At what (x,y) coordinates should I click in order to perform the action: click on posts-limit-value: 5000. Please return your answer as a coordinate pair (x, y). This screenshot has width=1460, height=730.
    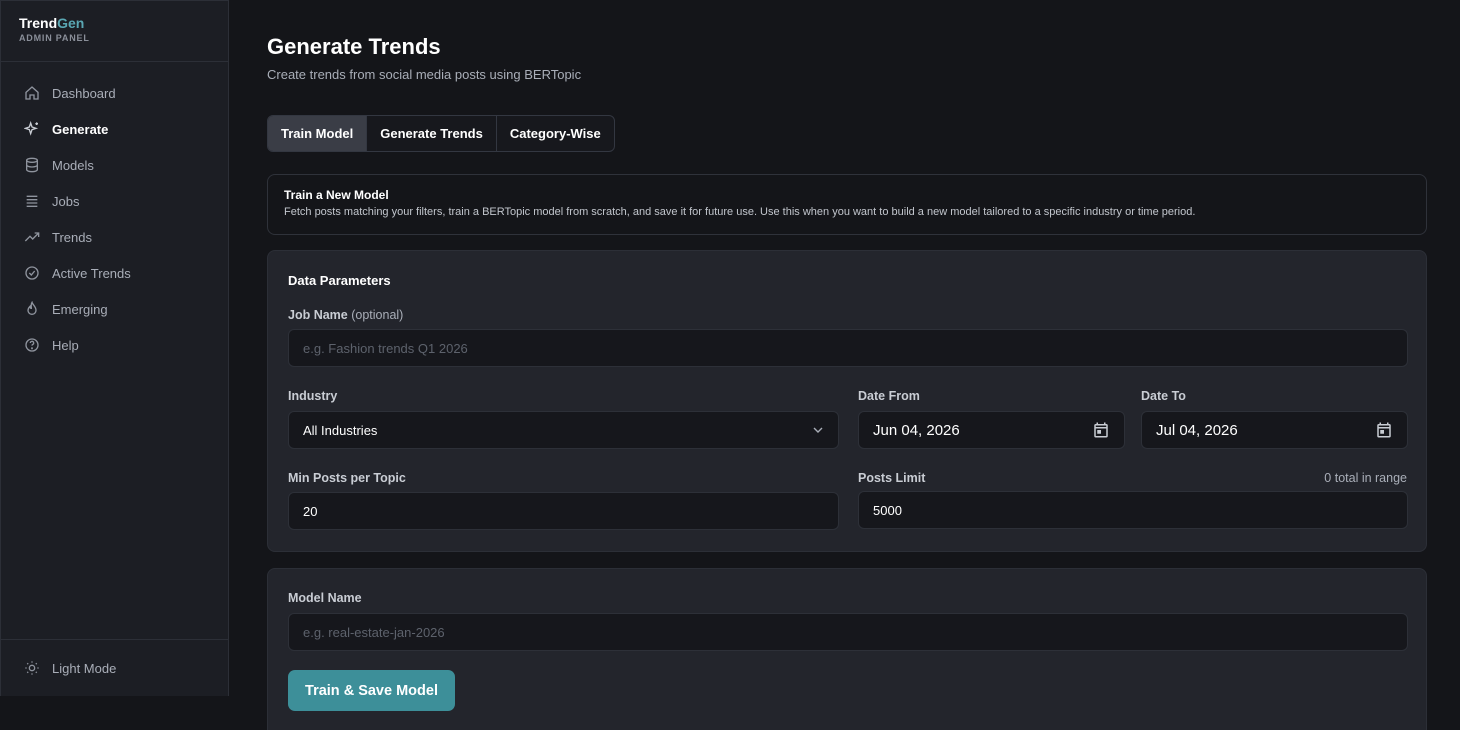
    Looking at the image, I should click on (887, 510).